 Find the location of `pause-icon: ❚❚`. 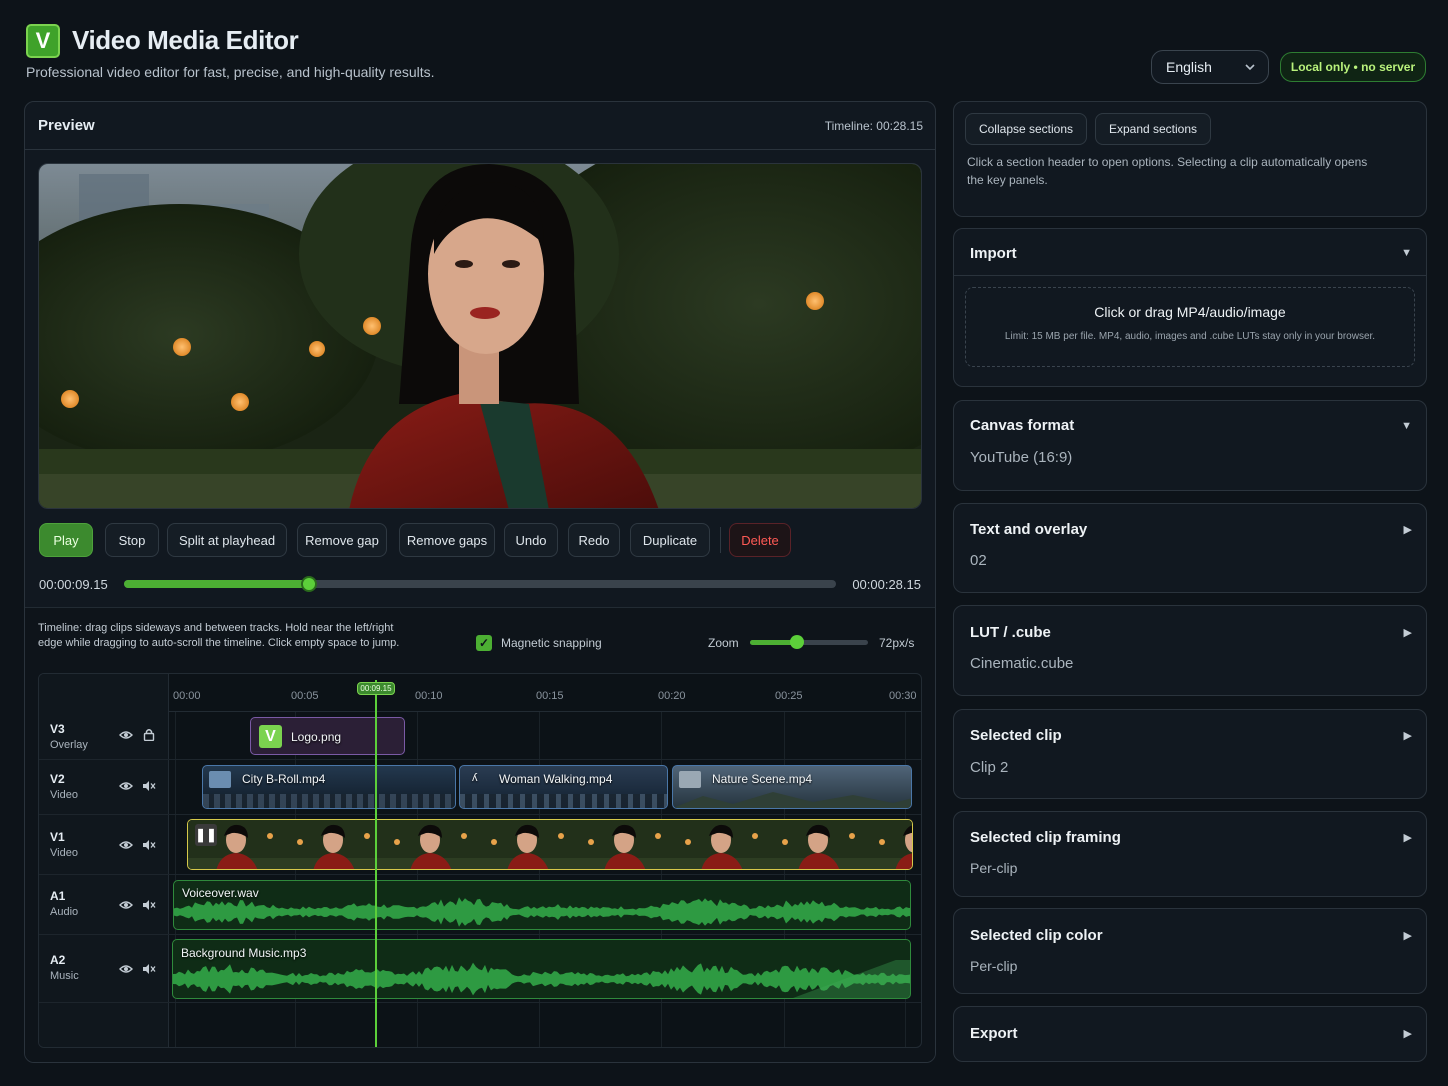

pause-icon: ❚❚ is located at coordinates (206, 835).